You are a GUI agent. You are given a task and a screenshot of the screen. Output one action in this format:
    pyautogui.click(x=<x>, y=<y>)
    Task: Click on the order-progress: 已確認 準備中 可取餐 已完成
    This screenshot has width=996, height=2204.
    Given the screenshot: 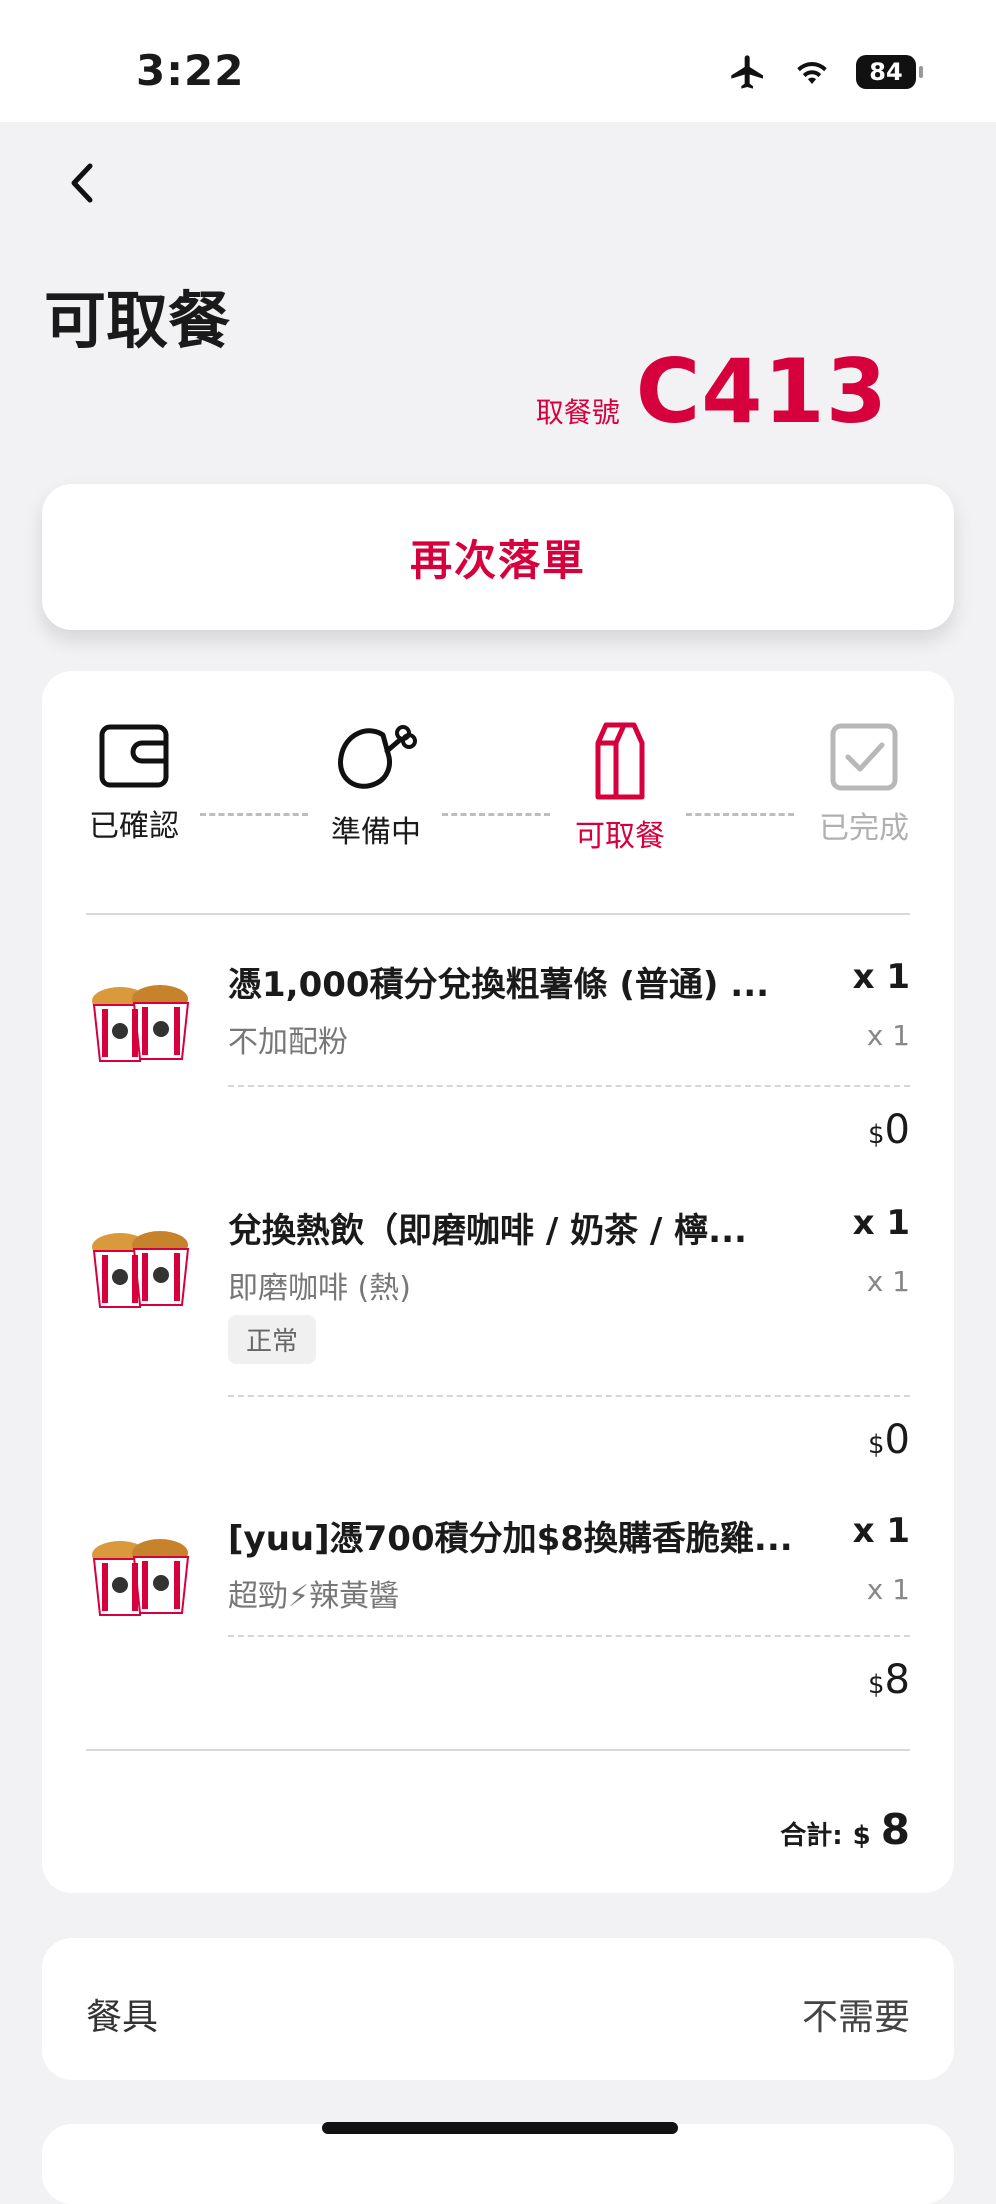 What is the action you would take?
    pyautogui.click(x=498, y=787)
    